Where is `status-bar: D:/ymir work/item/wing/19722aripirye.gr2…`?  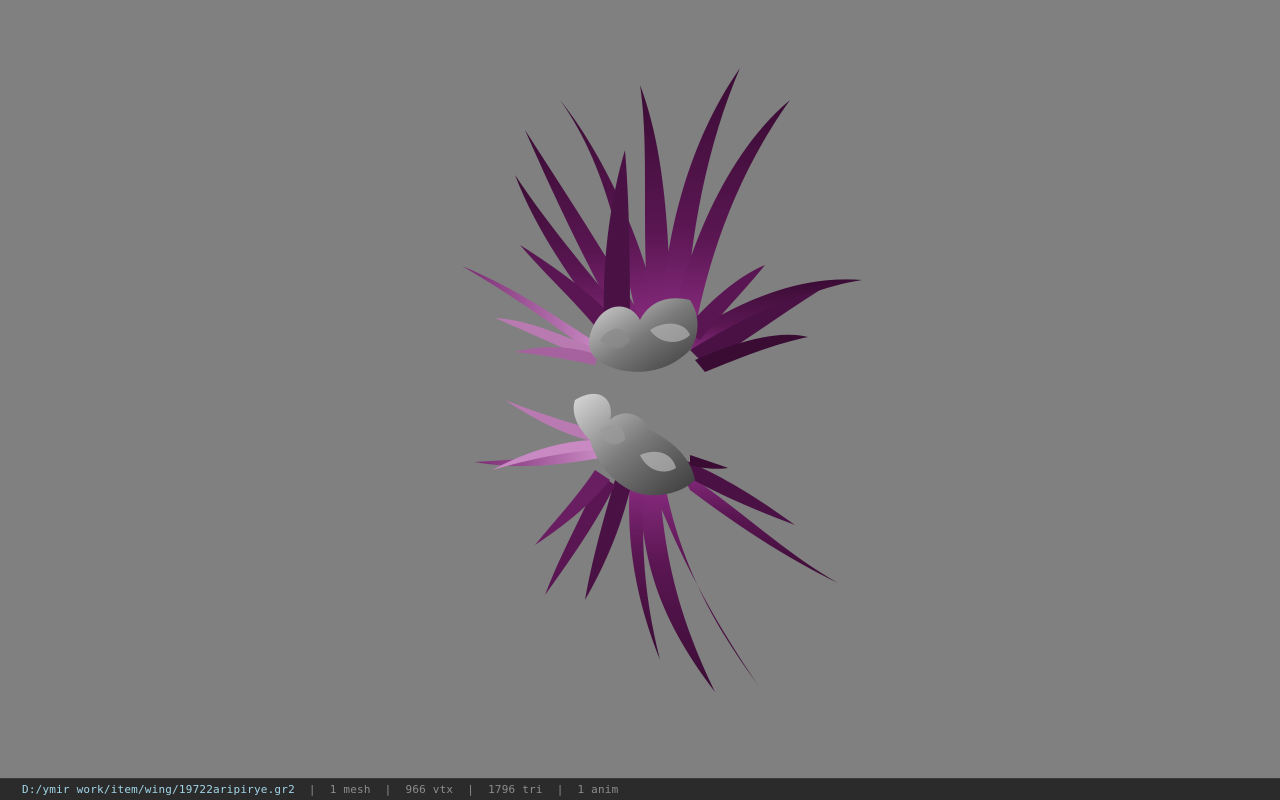
status-bar: D:/ymir work/item/wing/19722aripirye.gr2… is located at coordinates (640, 789).